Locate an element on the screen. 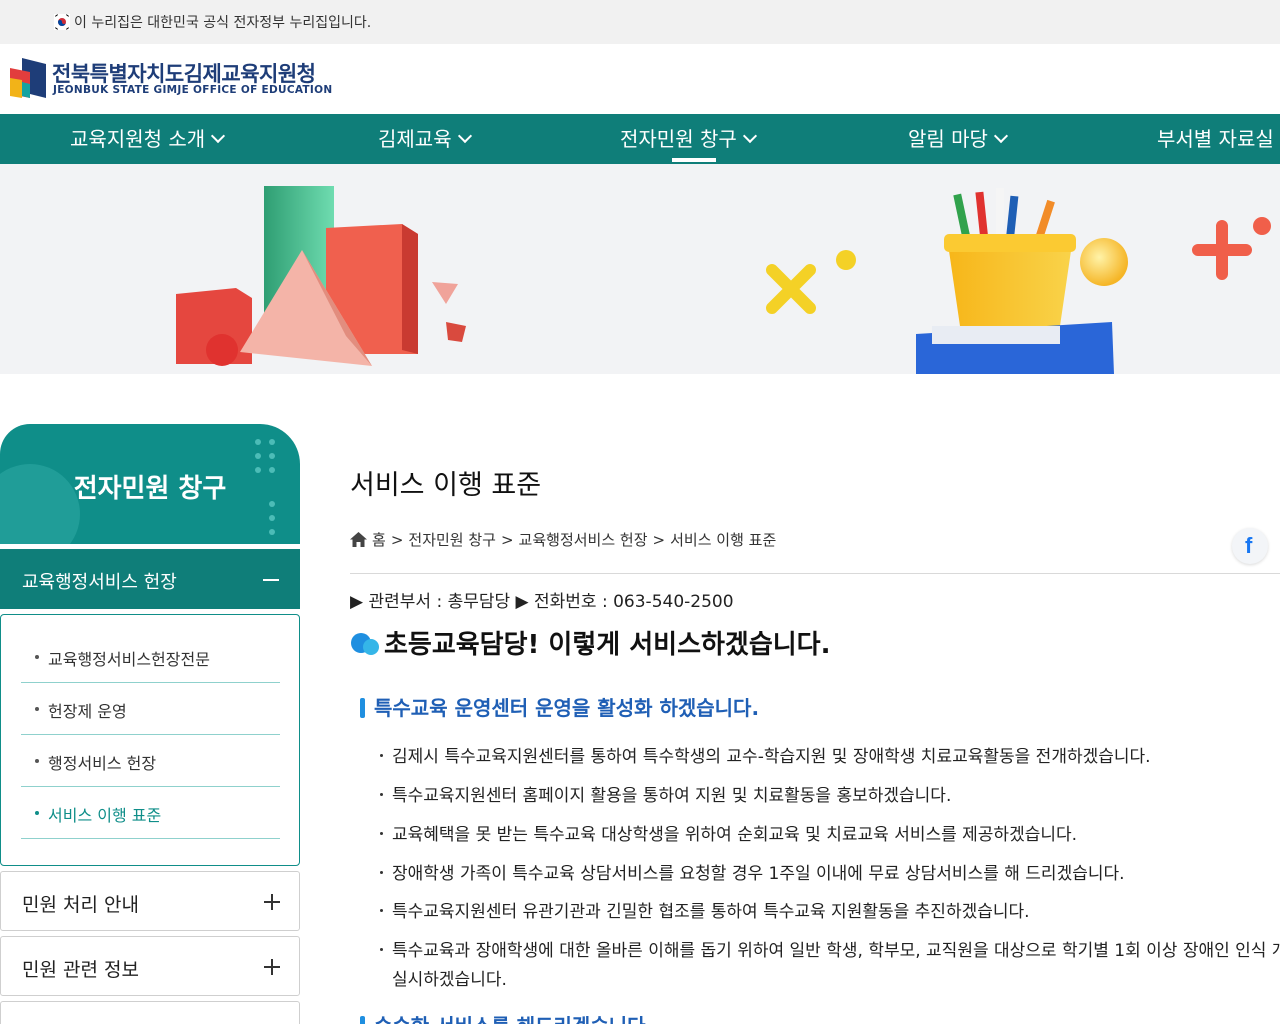  sidebar-group-label: 민원 관련 정보 is located at coordinates (80, 970).